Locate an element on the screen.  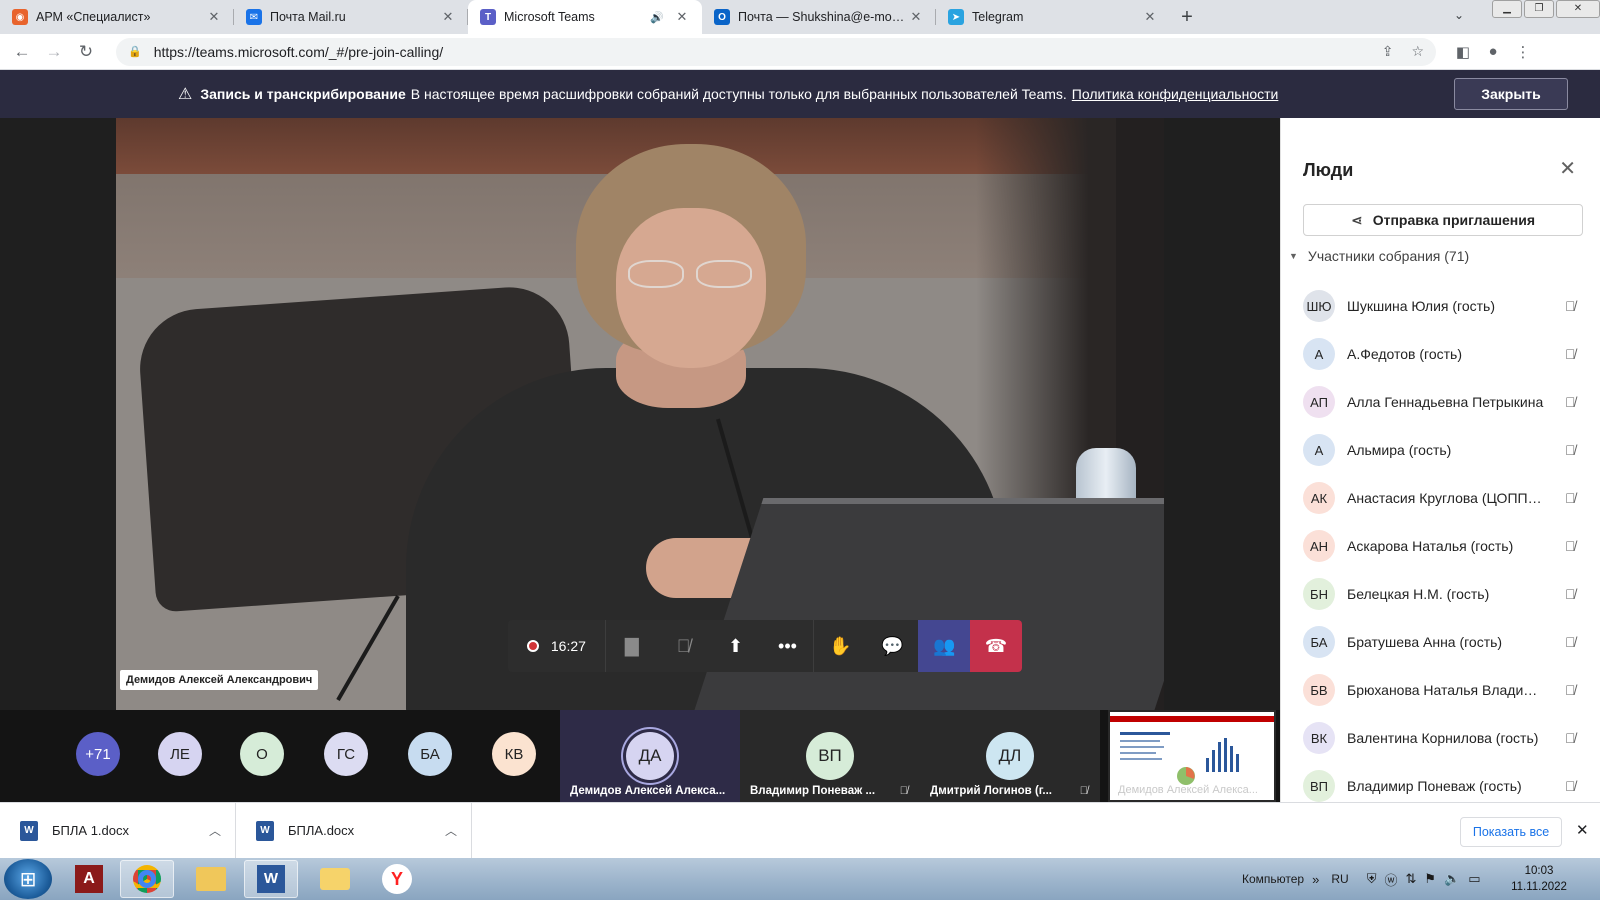
participant-tile: ВП Владимир Поневаж ... 🎙̸ is located at coordinates (830, 756).